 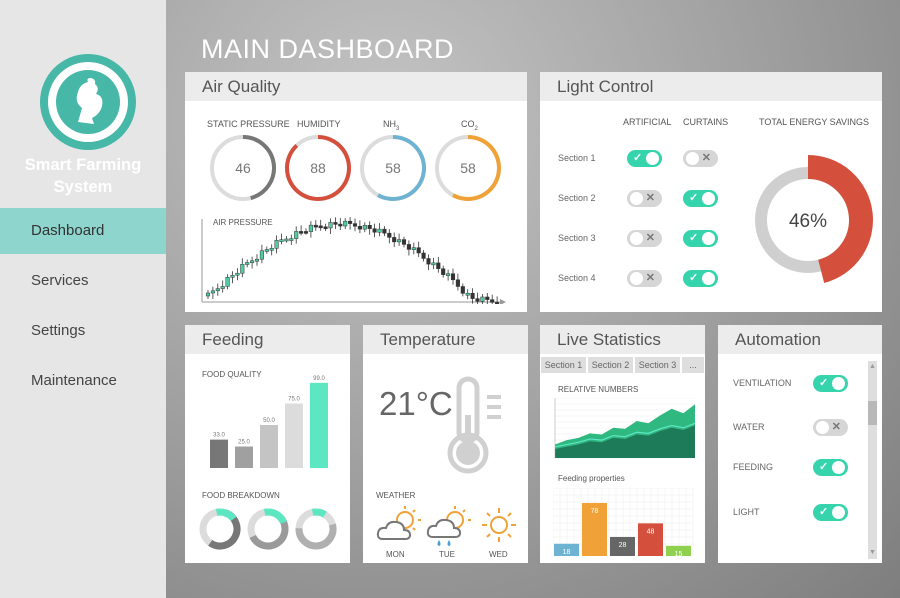 I want to click on thermometer-icon, so click(x=474, y=425).